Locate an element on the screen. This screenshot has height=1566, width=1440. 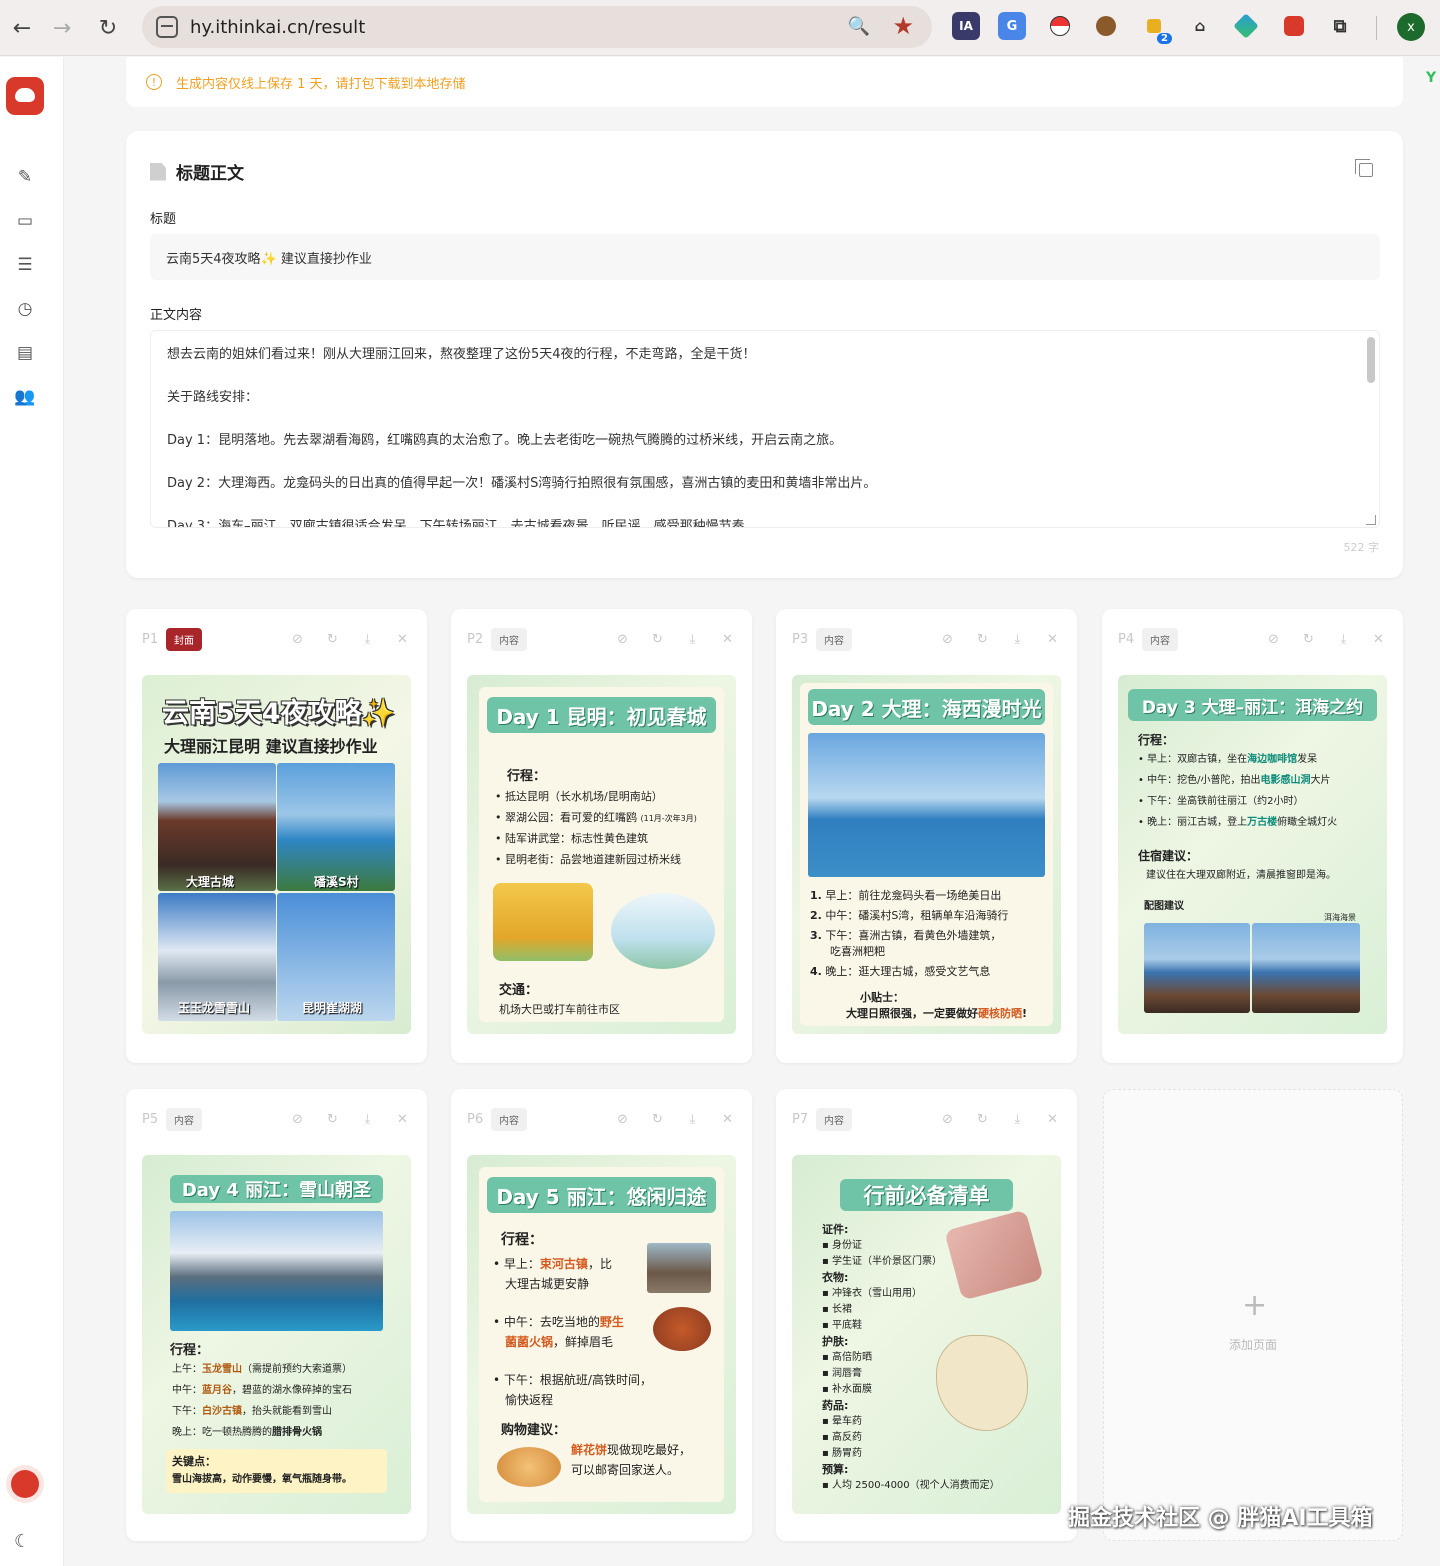
pokeball-extension-icon is located at coordinates (1060, 26).